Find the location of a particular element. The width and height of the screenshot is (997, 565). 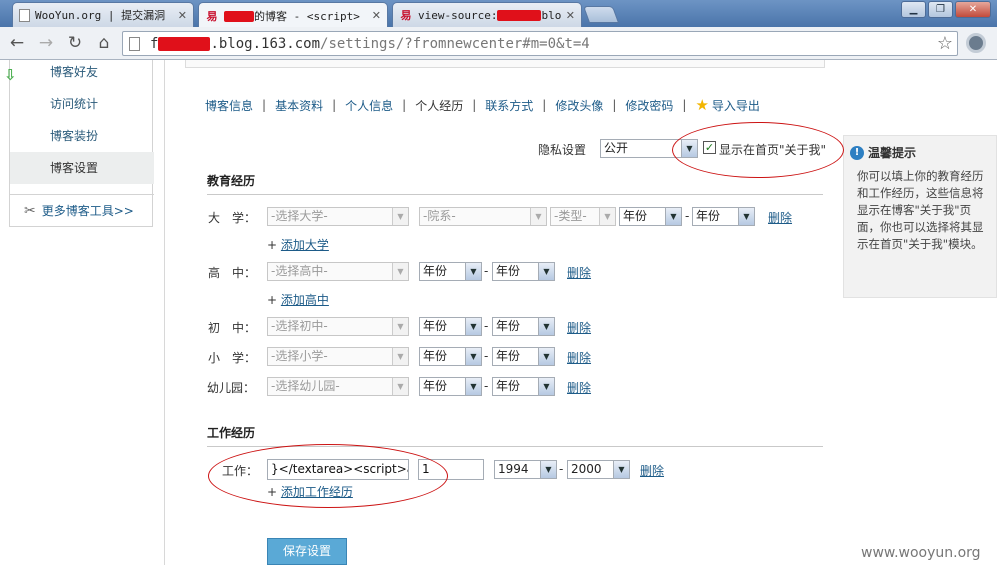

privacy-label: 隐私设置 is located at coordinates (562, 150).